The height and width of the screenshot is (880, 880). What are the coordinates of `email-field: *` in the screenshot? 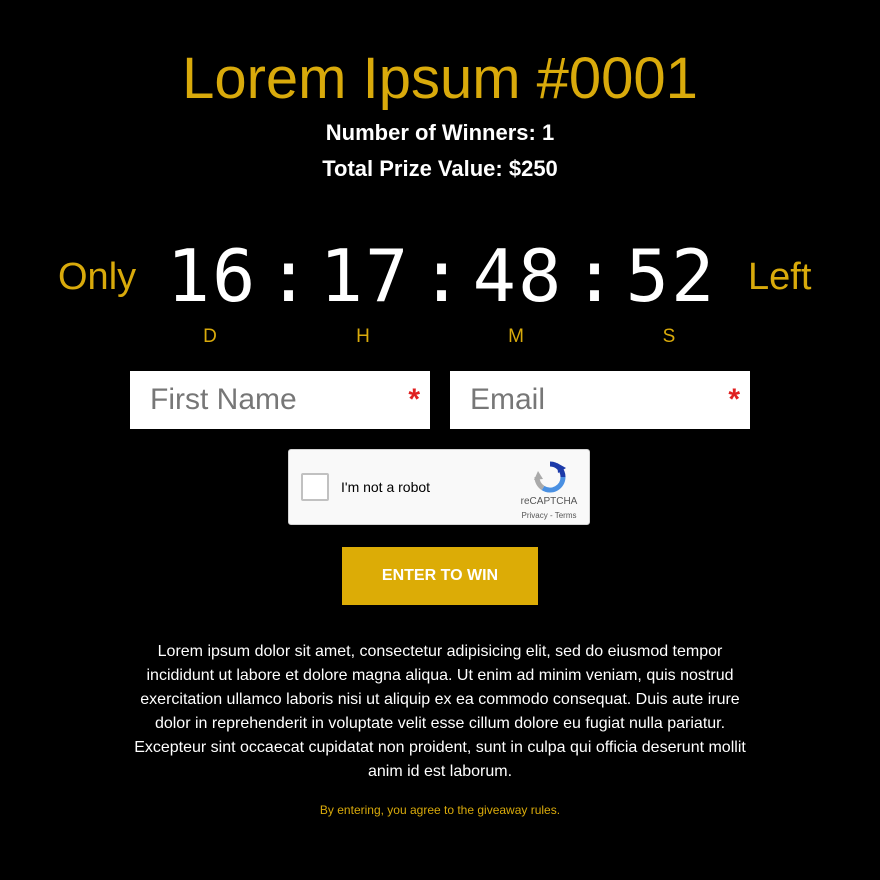 It's located at (600, 400).